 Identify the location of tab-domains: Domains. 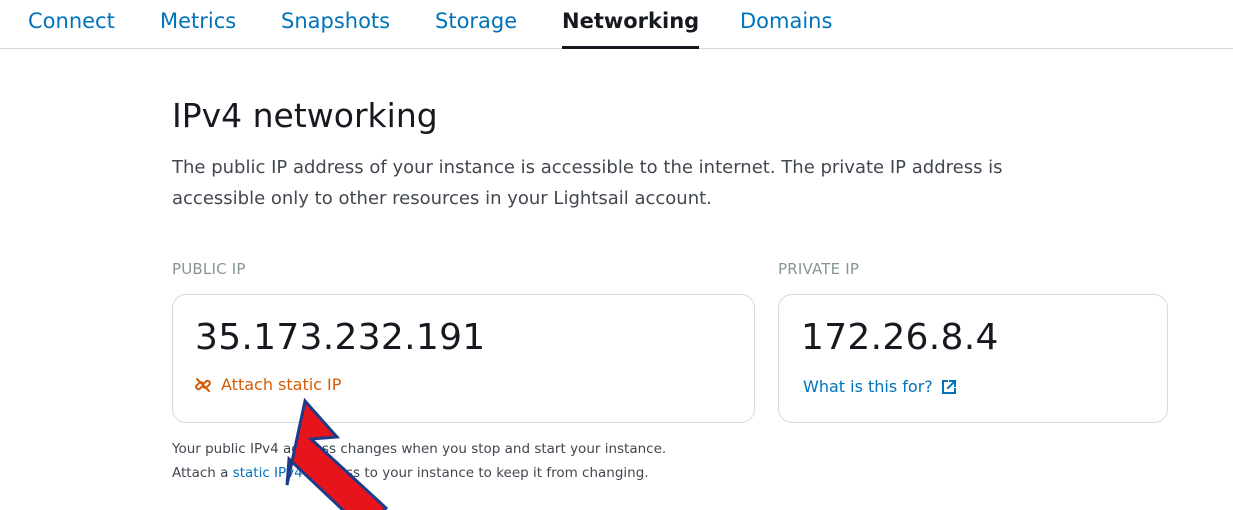
(786, 23).